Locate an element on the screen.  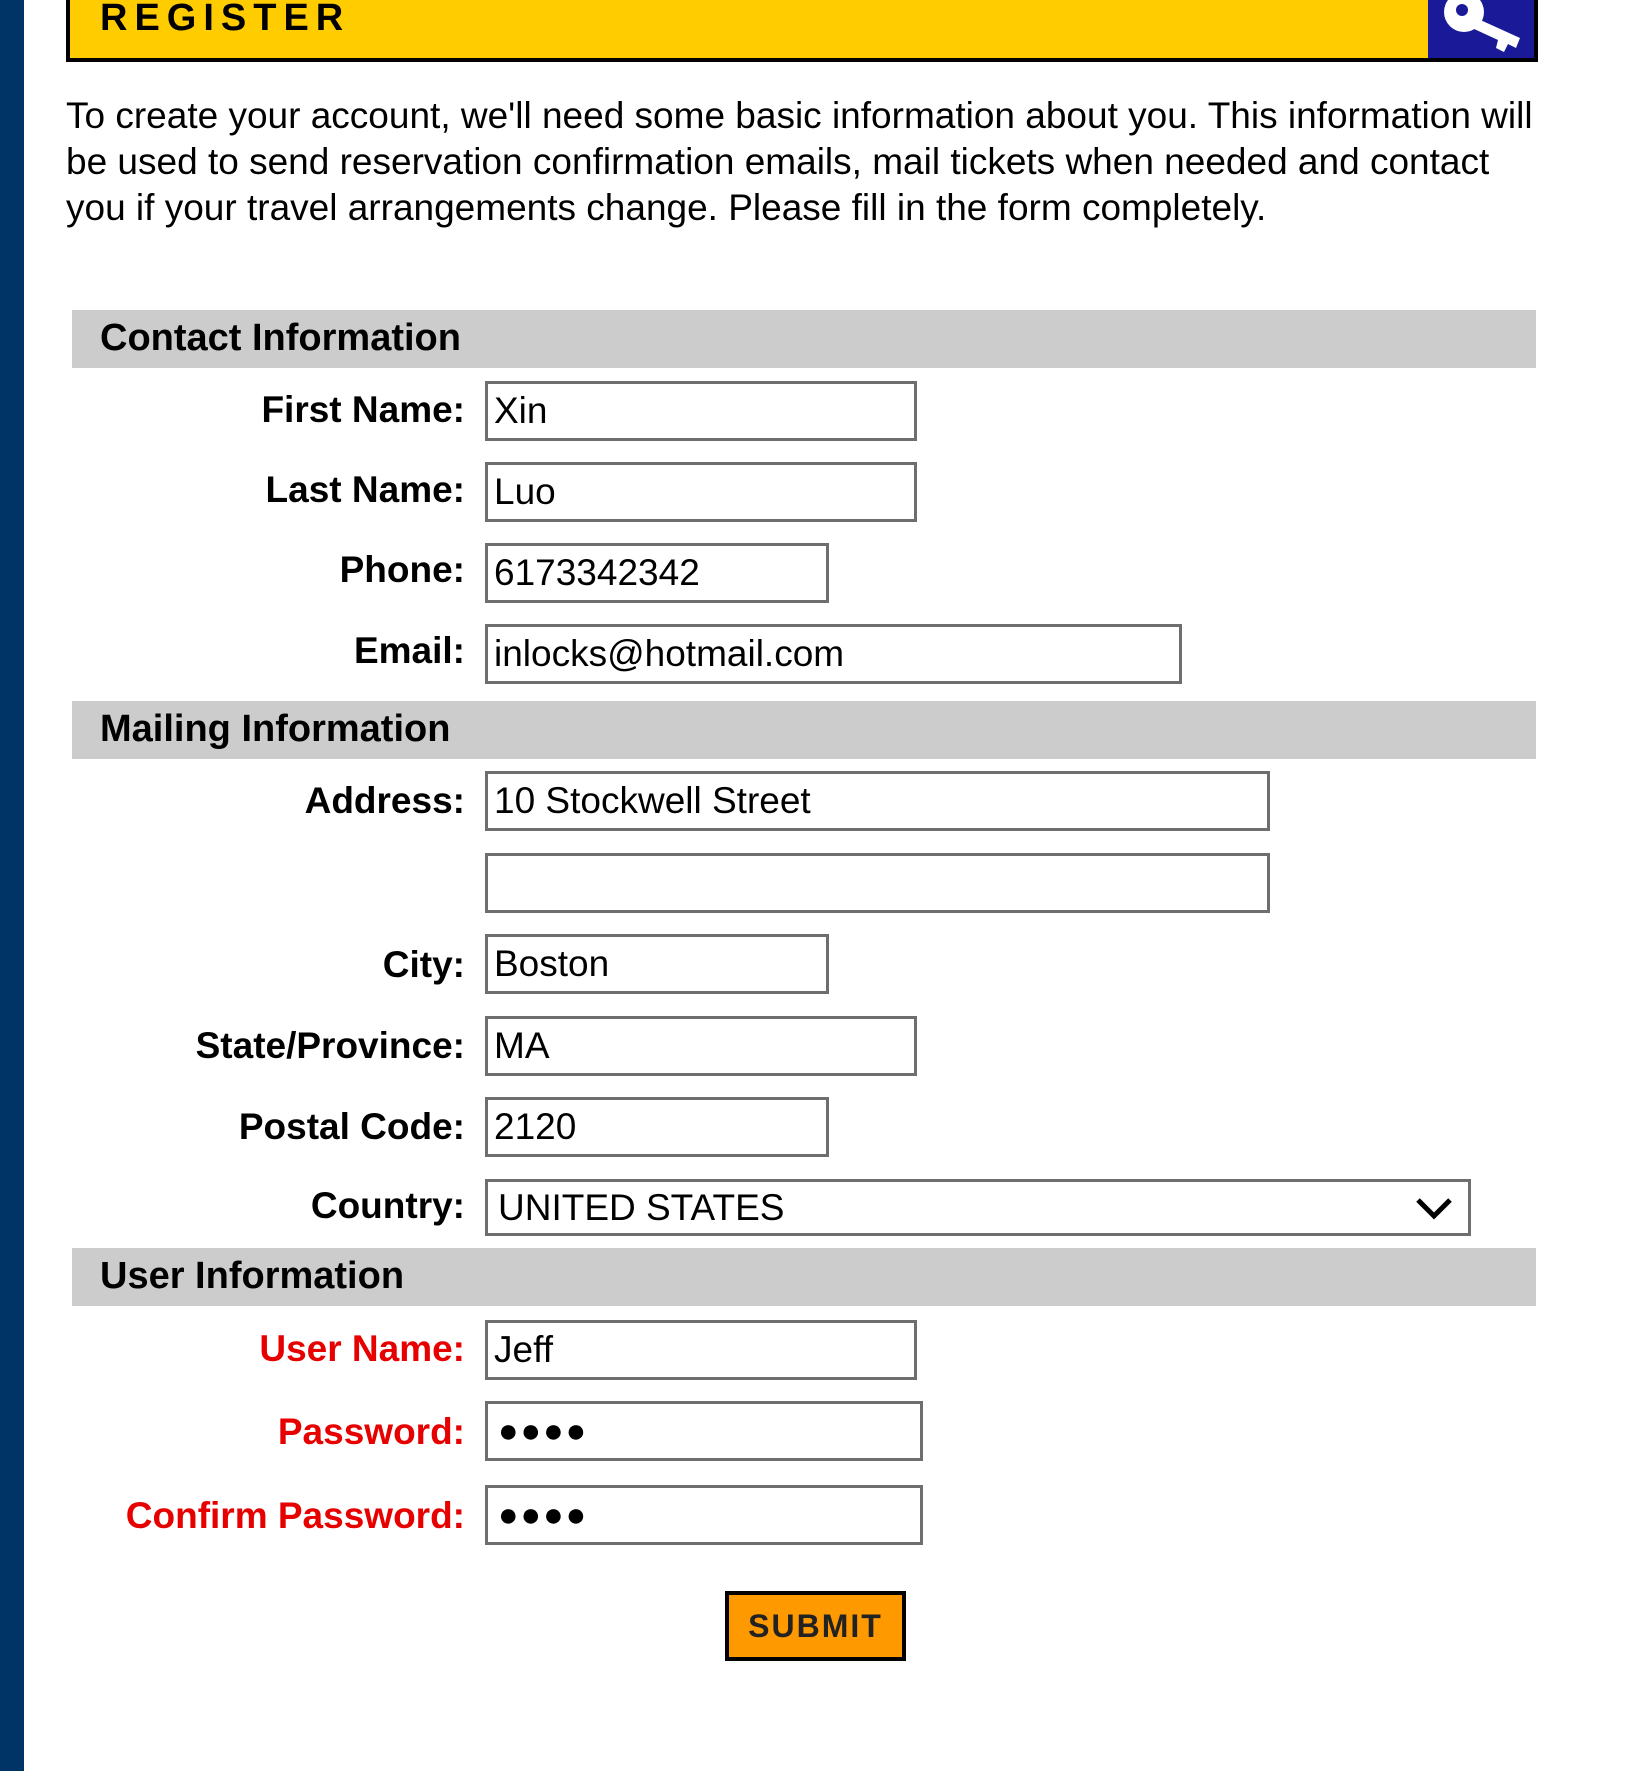
banner-title: REGISTER is located at coordinates (225, 19).